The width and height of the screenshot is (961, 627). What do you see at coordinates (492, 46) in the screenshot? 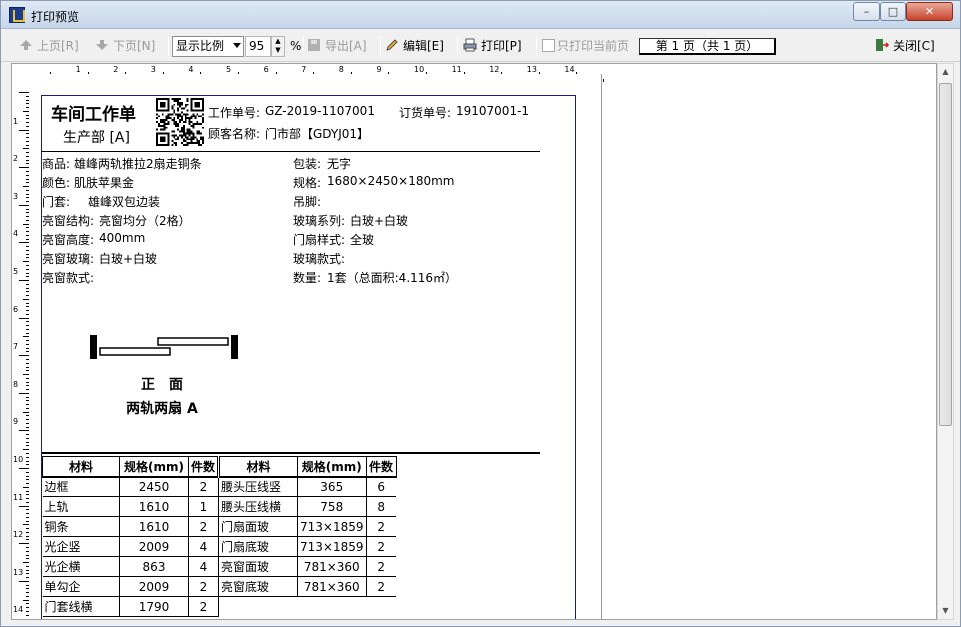
I see `print-button: 打印[P]` at bounding box center [492, 46].